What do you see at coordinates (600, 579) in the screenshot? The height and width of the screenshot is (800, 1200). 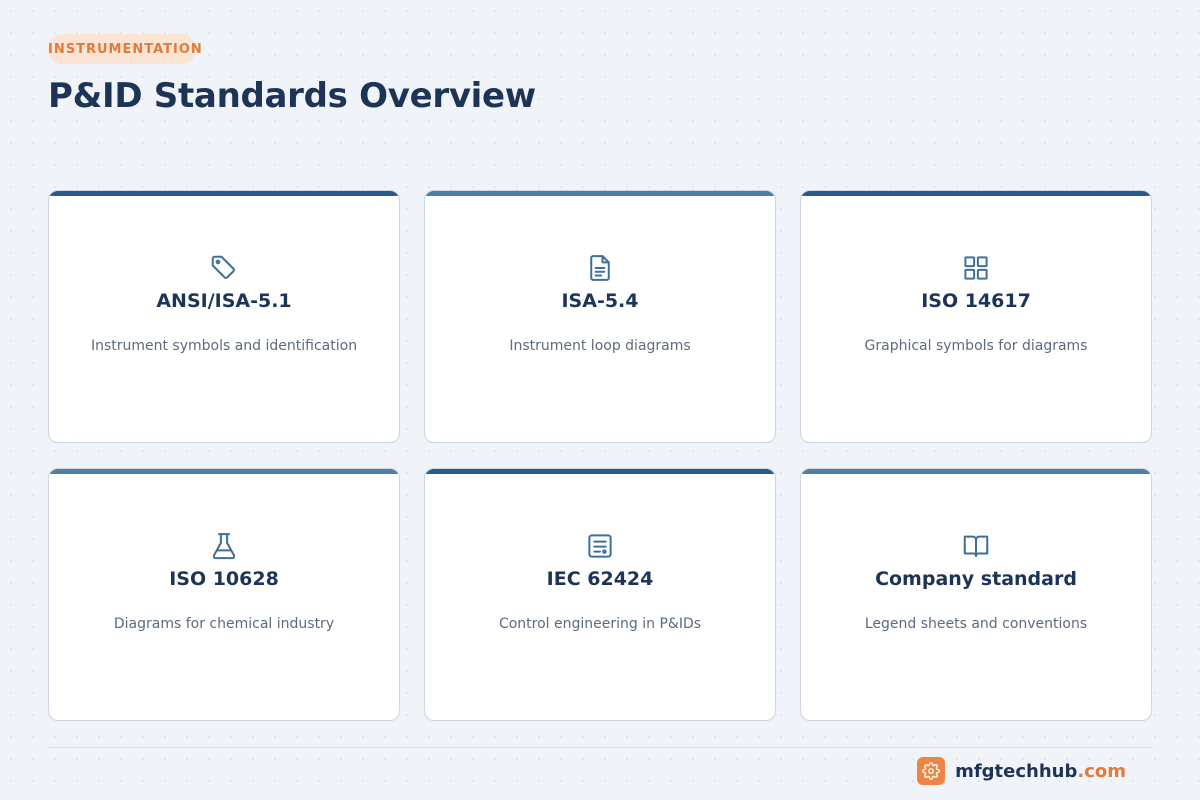 I see `card-title: IEC 62424` at bounding box center [600, 579].